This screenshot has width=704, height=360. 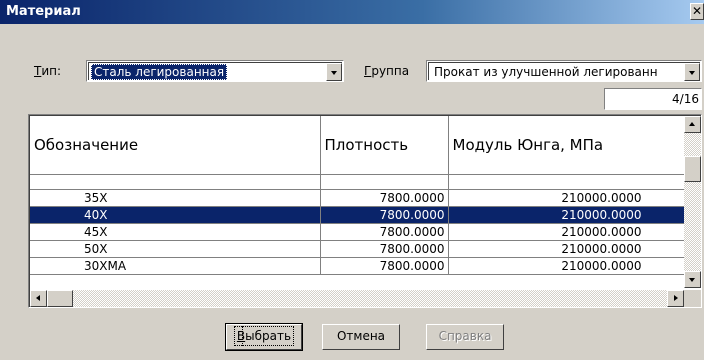 I want to click on group-combobox: Прокат из улучшенной легированн, so click(x=564, y=71).